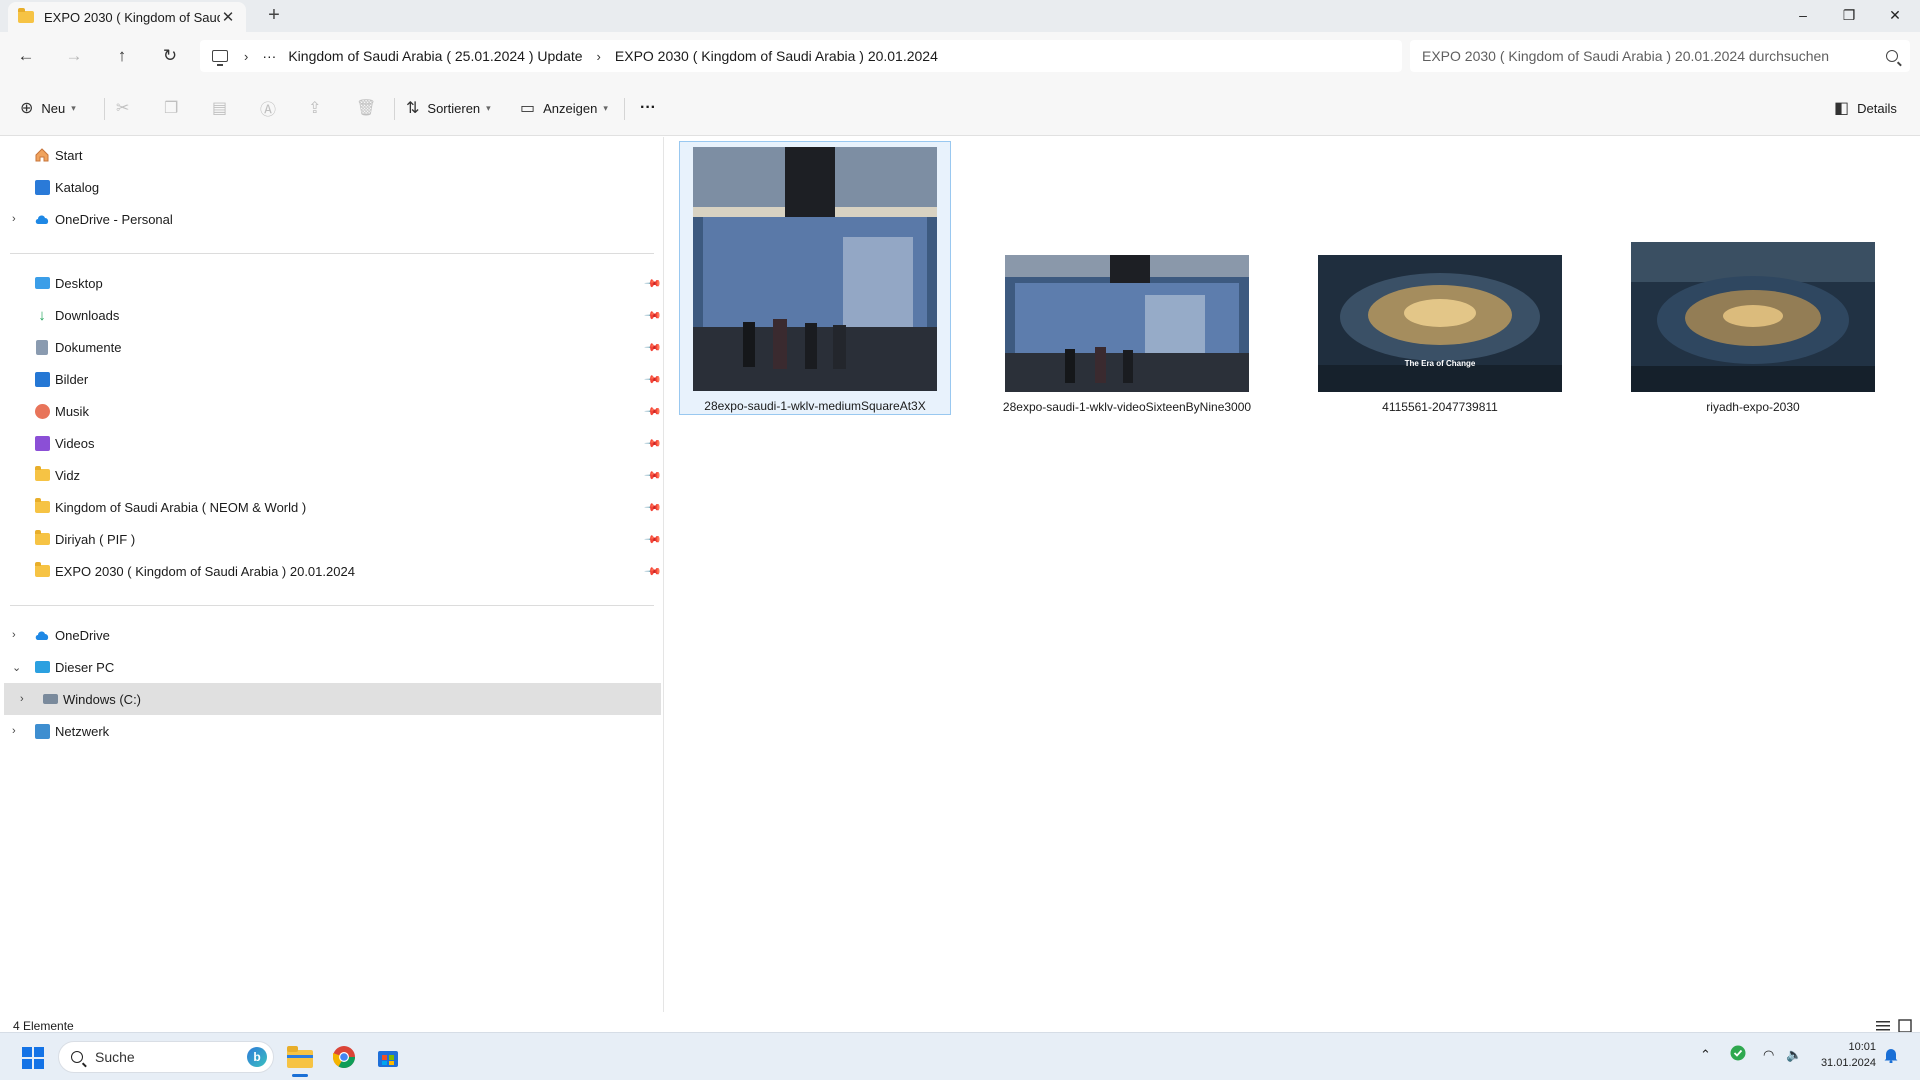  I want to click on sidebar-item-downloads: ↓ Downloads 📌, so click(331, 315).